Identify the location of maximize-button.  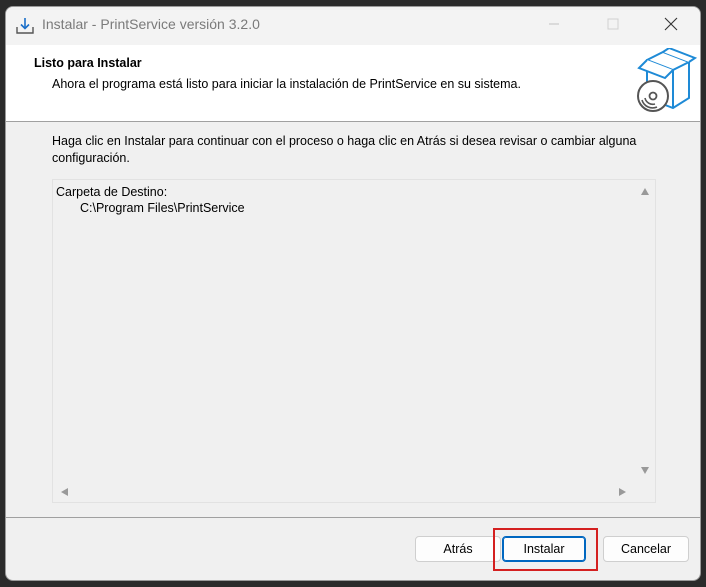
(613, 24).